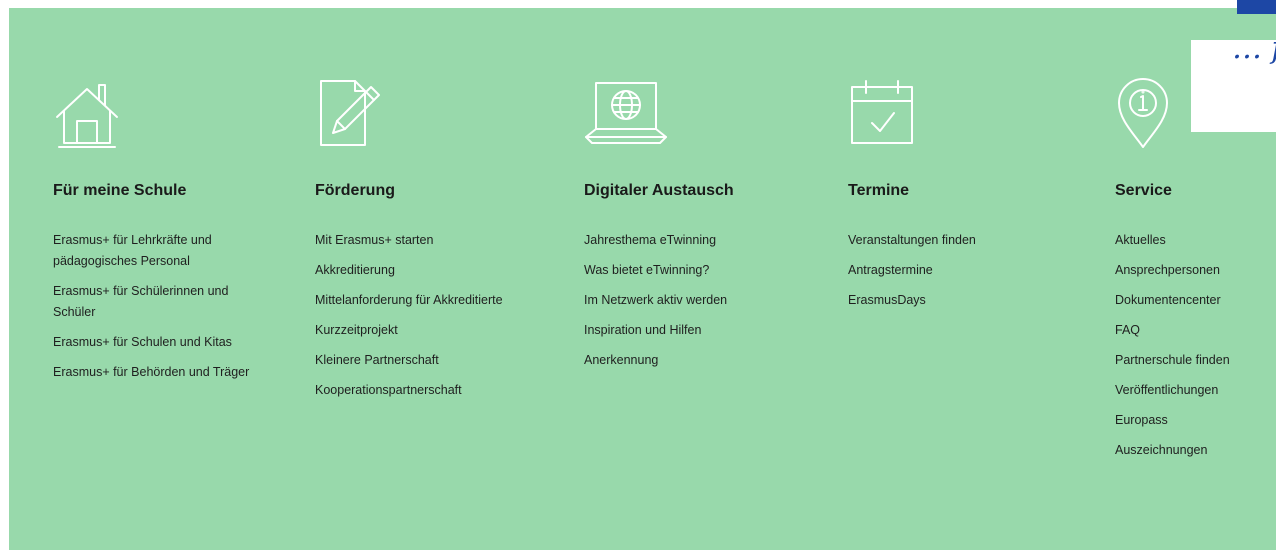 The height and width of the screenshot is (550, 1276). Describe the element at coordinates (655, 360) in the screenshot. I see `nav-link: Anerkennung` at that location.